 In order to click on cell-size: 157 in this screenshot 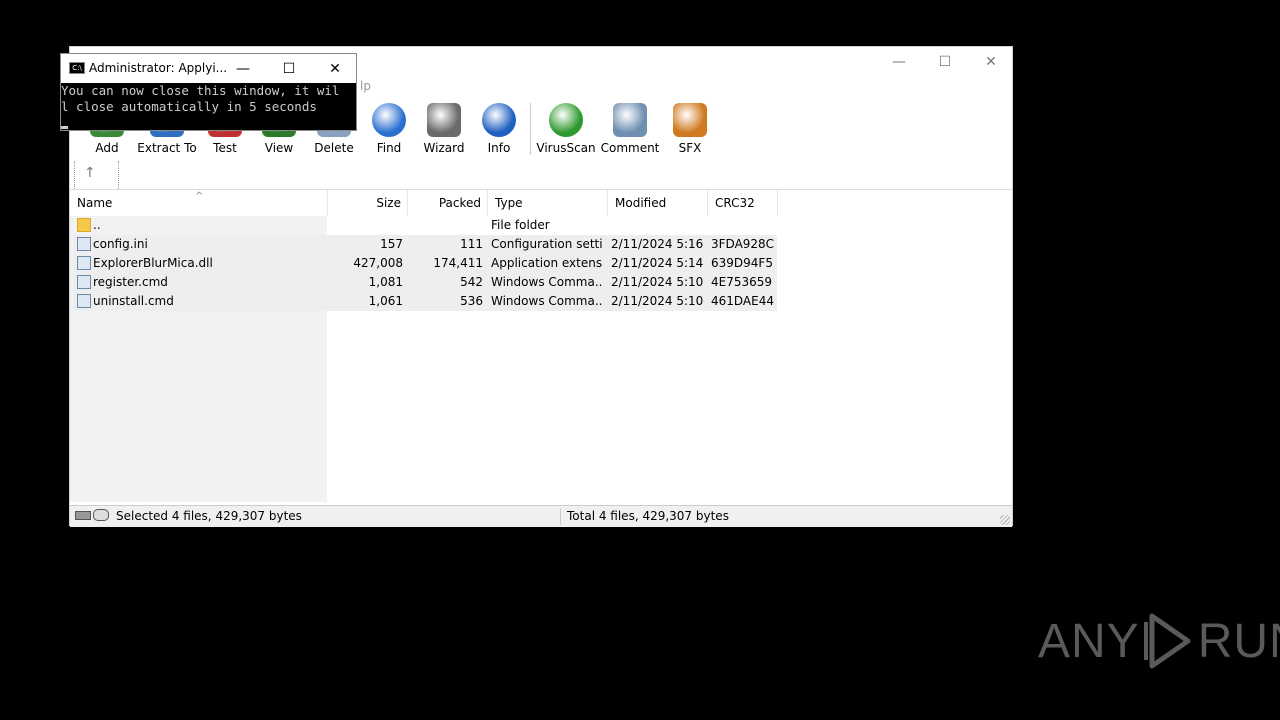, I will do `click(391, 244)`.